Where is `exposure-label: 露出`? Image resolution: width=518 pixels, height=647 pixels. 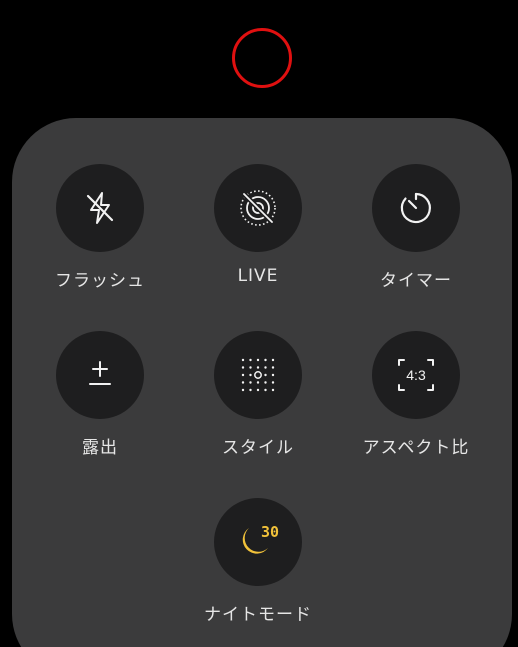
exposure-label: 露出 is located at coordinates (100, 448).